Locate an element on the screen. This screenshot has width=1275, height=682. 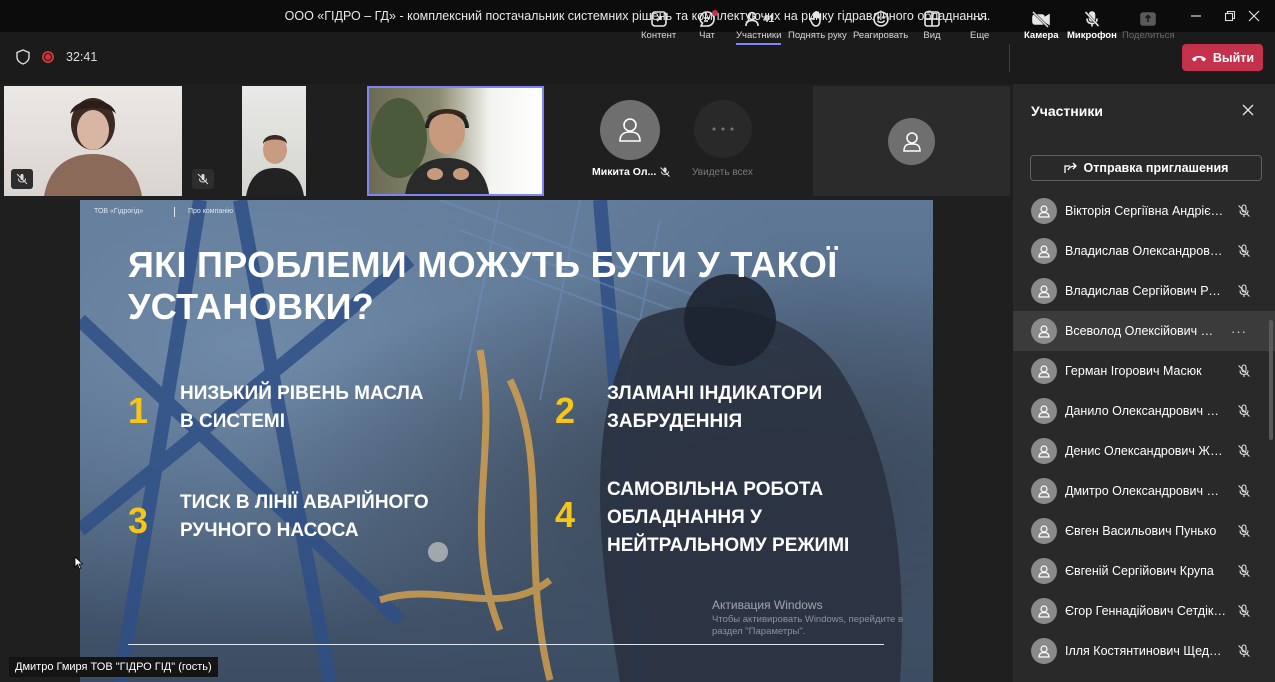
see-all-button is located at coordinates (723, 129).